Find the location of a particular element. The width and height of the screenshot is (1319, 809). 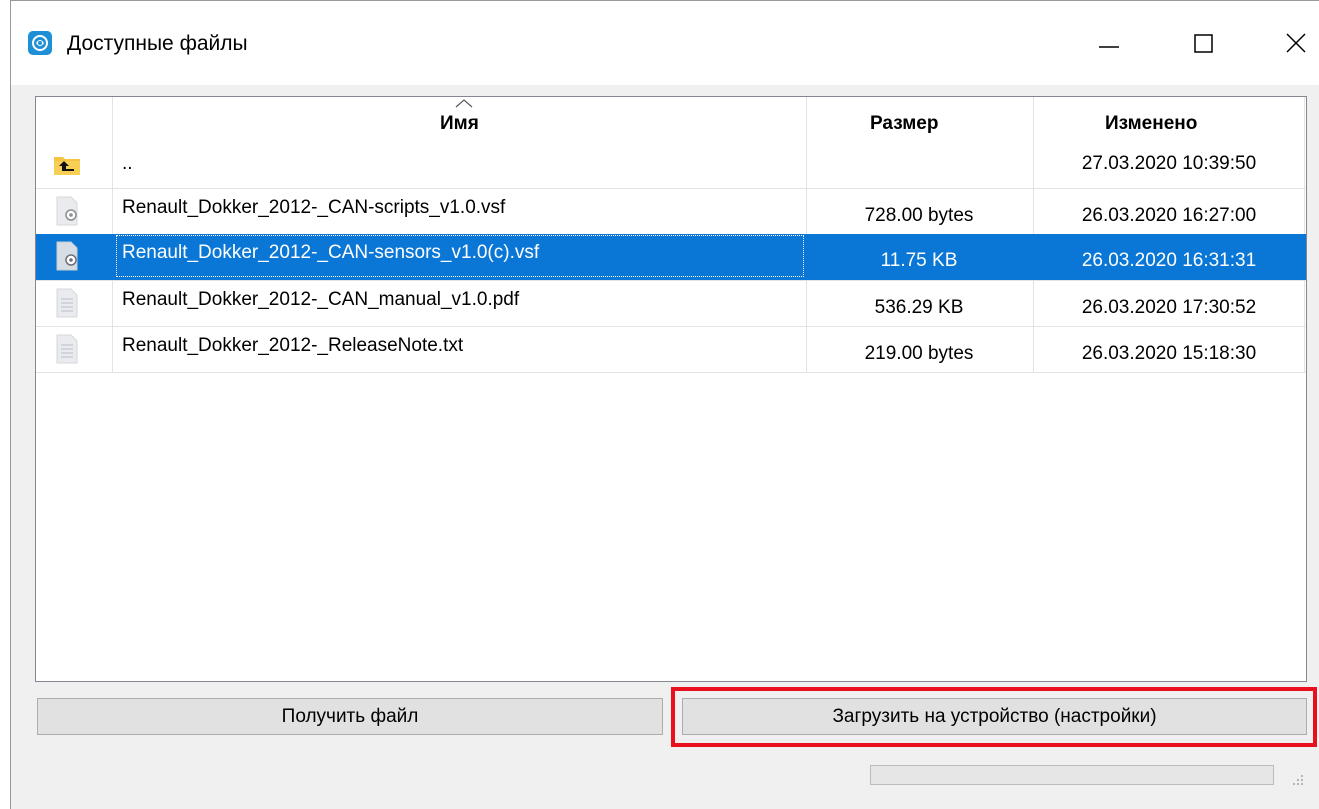

file-name: Renault_Dokker_2012-_CAN_manual_v1.0.pdf is located at coordinates (321, 299).